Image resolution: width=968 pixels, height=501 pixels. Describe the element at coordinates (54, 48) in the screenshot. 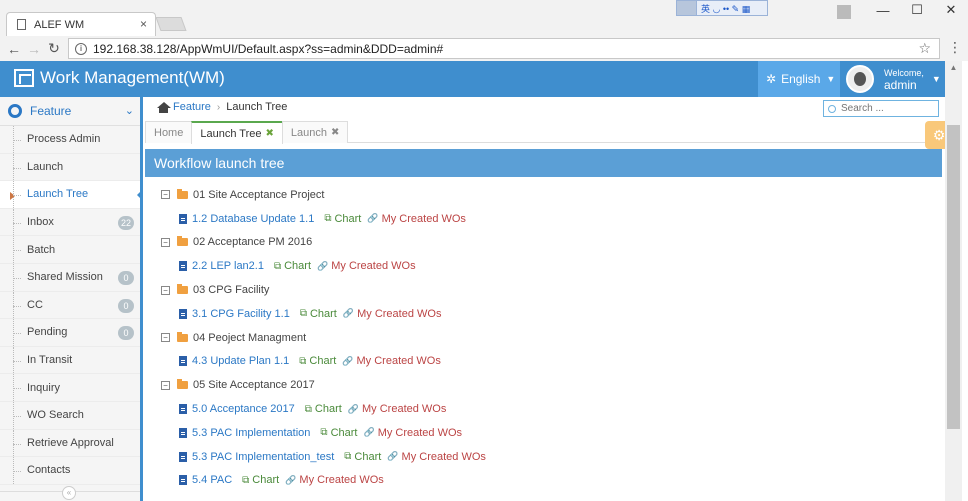

I see `reload-icon: ↻` at that location.